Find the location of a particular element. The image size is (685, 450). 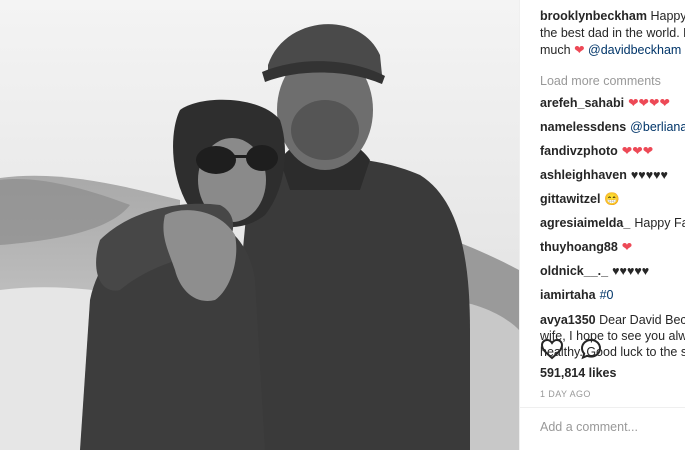

load-more-comments-link: Load more comments is located at coordinates (600, 81).